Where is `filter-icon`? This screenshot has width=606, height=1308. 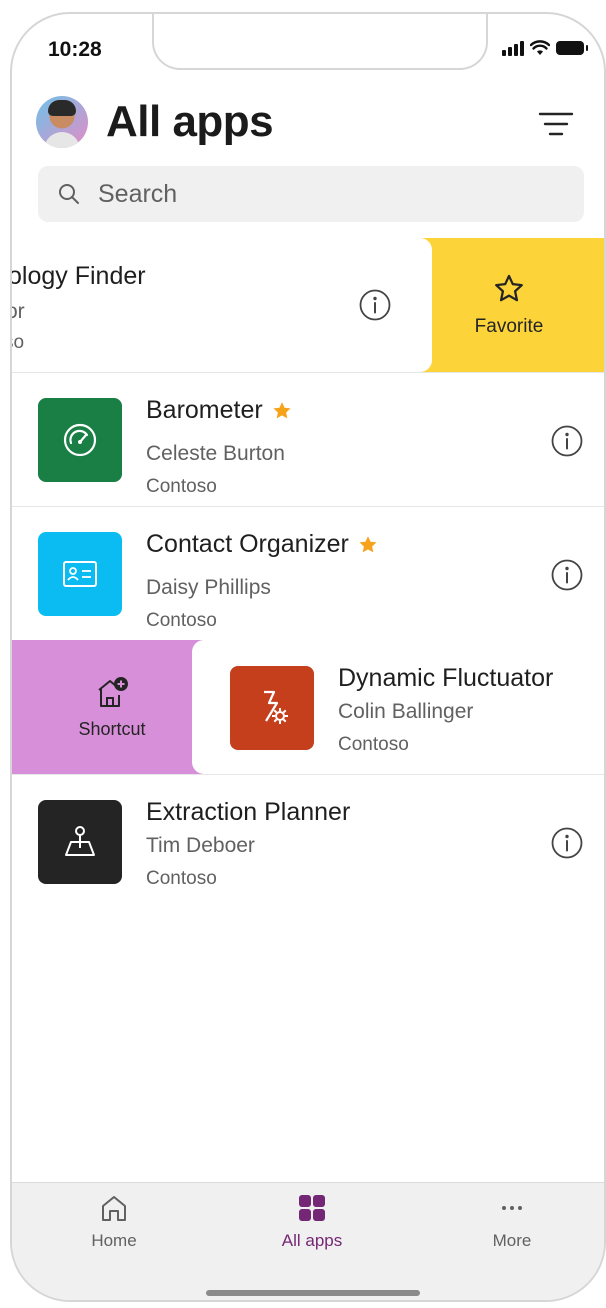 filter-icon is located at coordinates (556, 124).